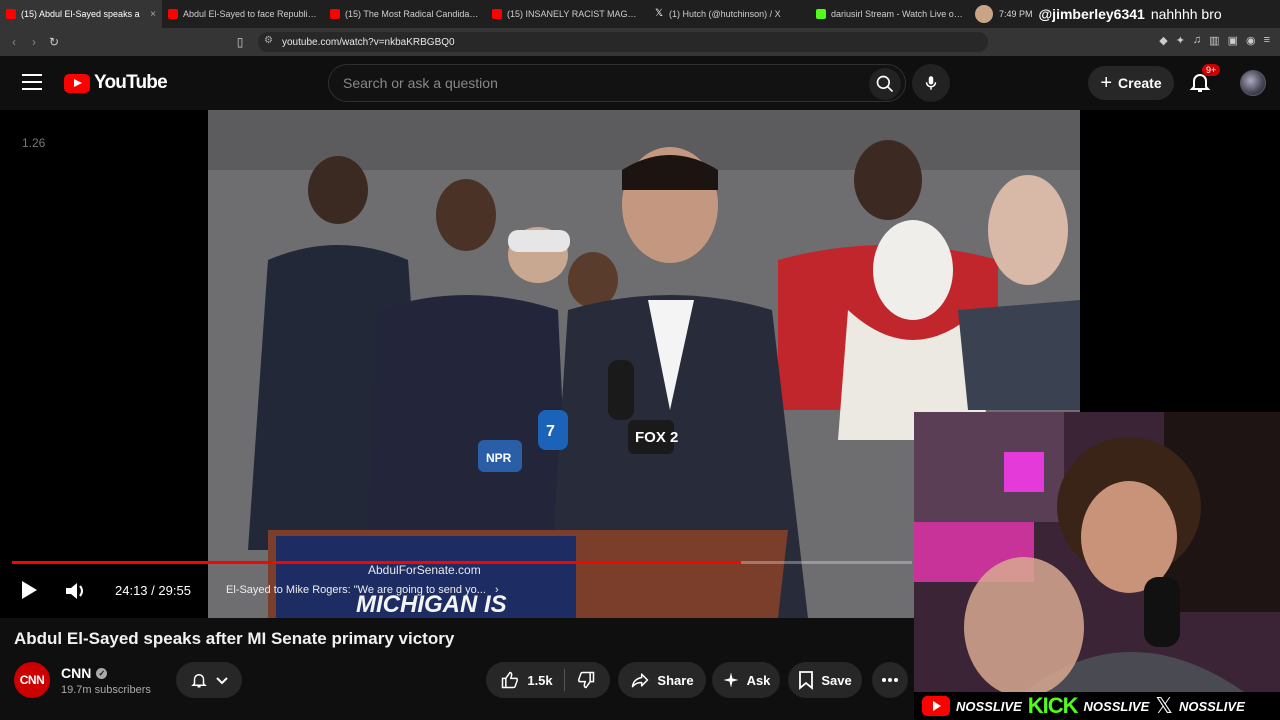 The width and height of the screenshot is (1280, 720). I want to click on stream-chat-overlay: 7:49 PM @jimberley6341 nahhhh bro, so click(1098, 14).